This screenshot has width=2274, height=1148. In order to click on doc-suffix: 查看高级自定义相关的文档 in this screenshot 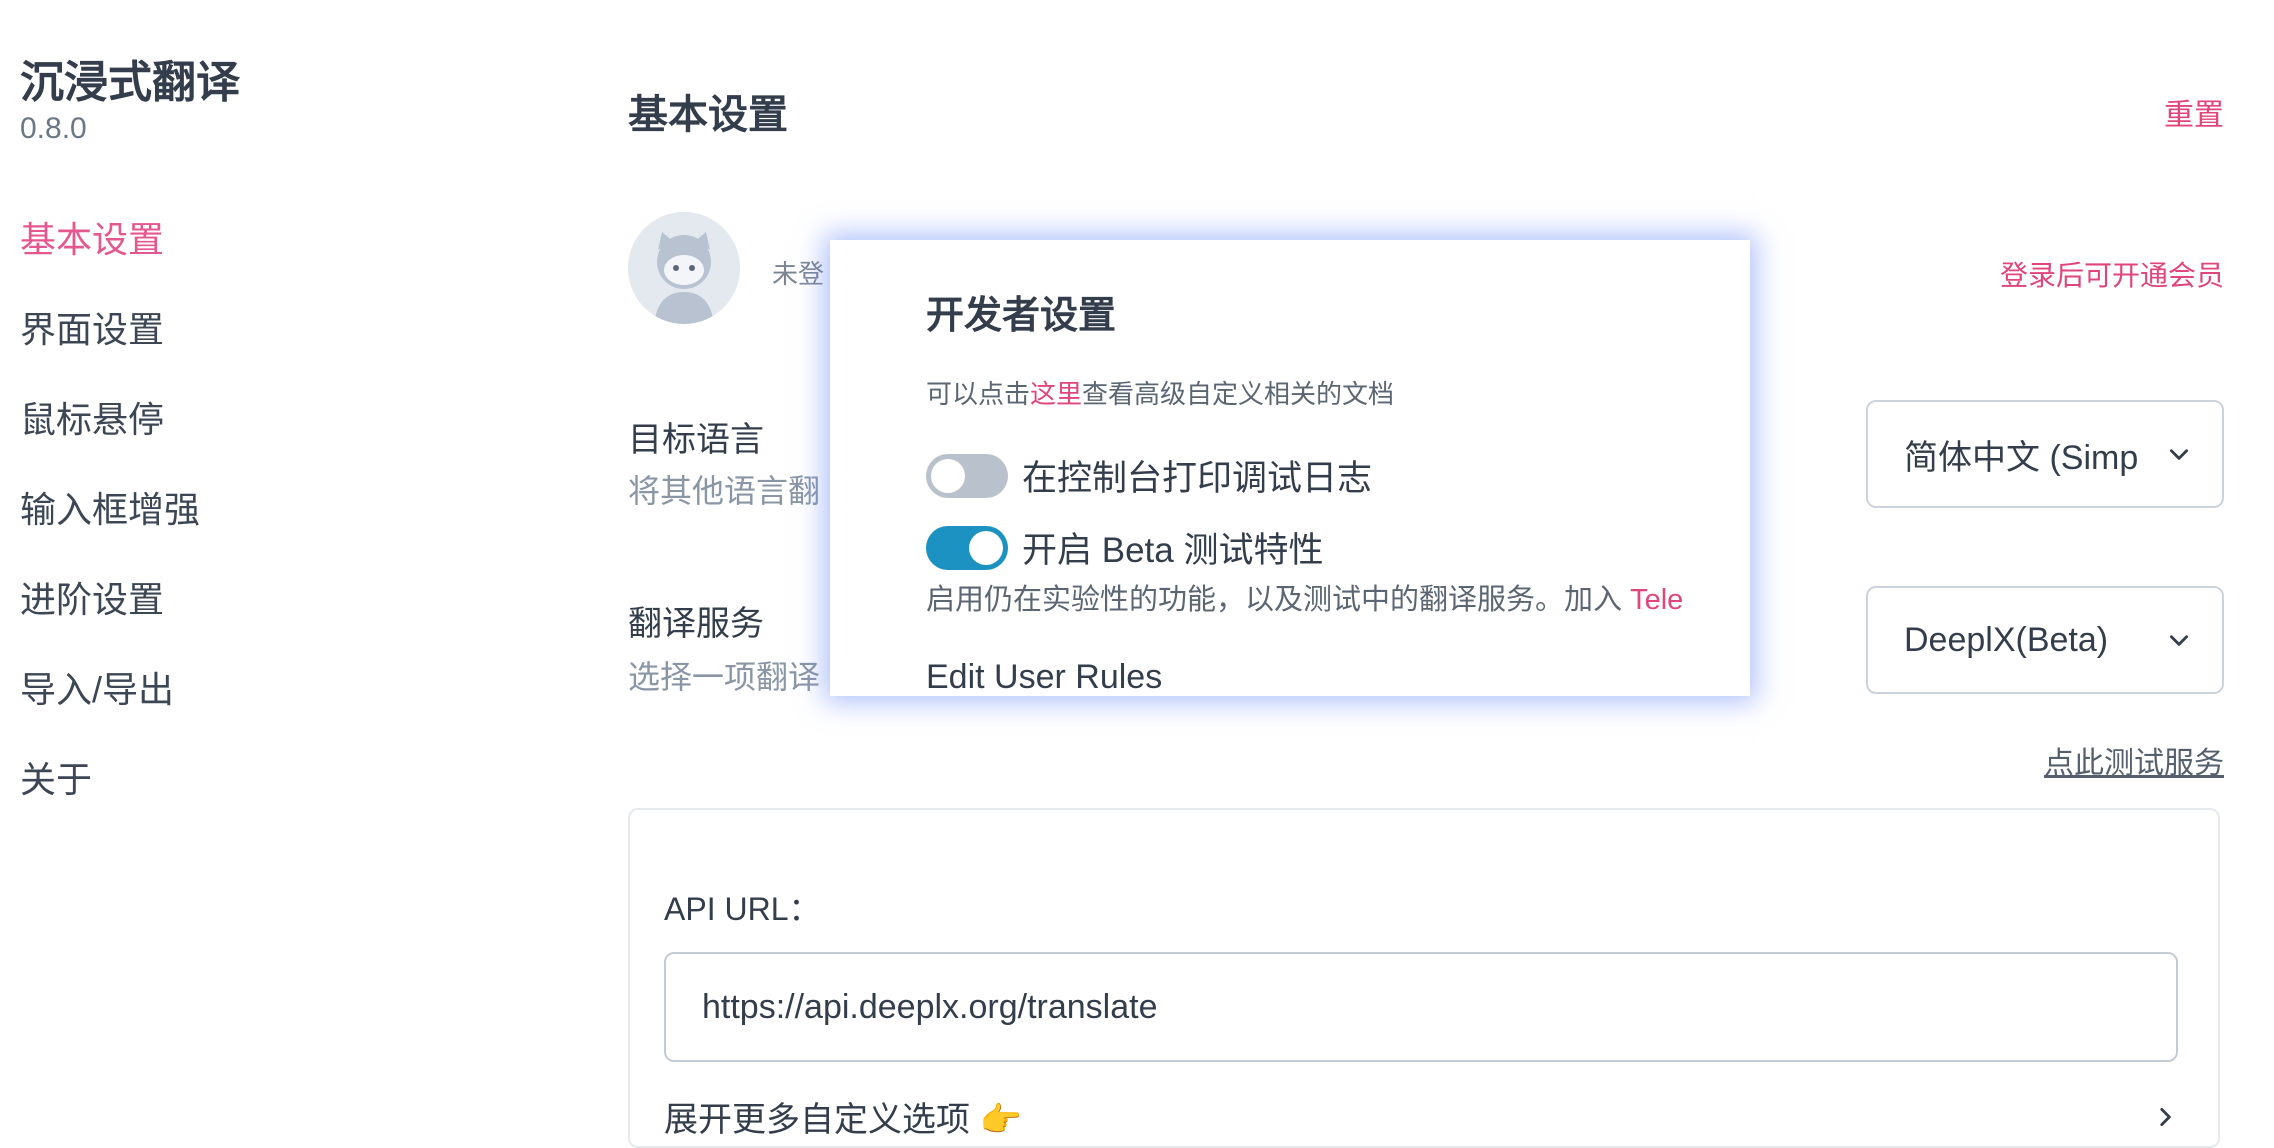, I will do `click(1238, 394)`.